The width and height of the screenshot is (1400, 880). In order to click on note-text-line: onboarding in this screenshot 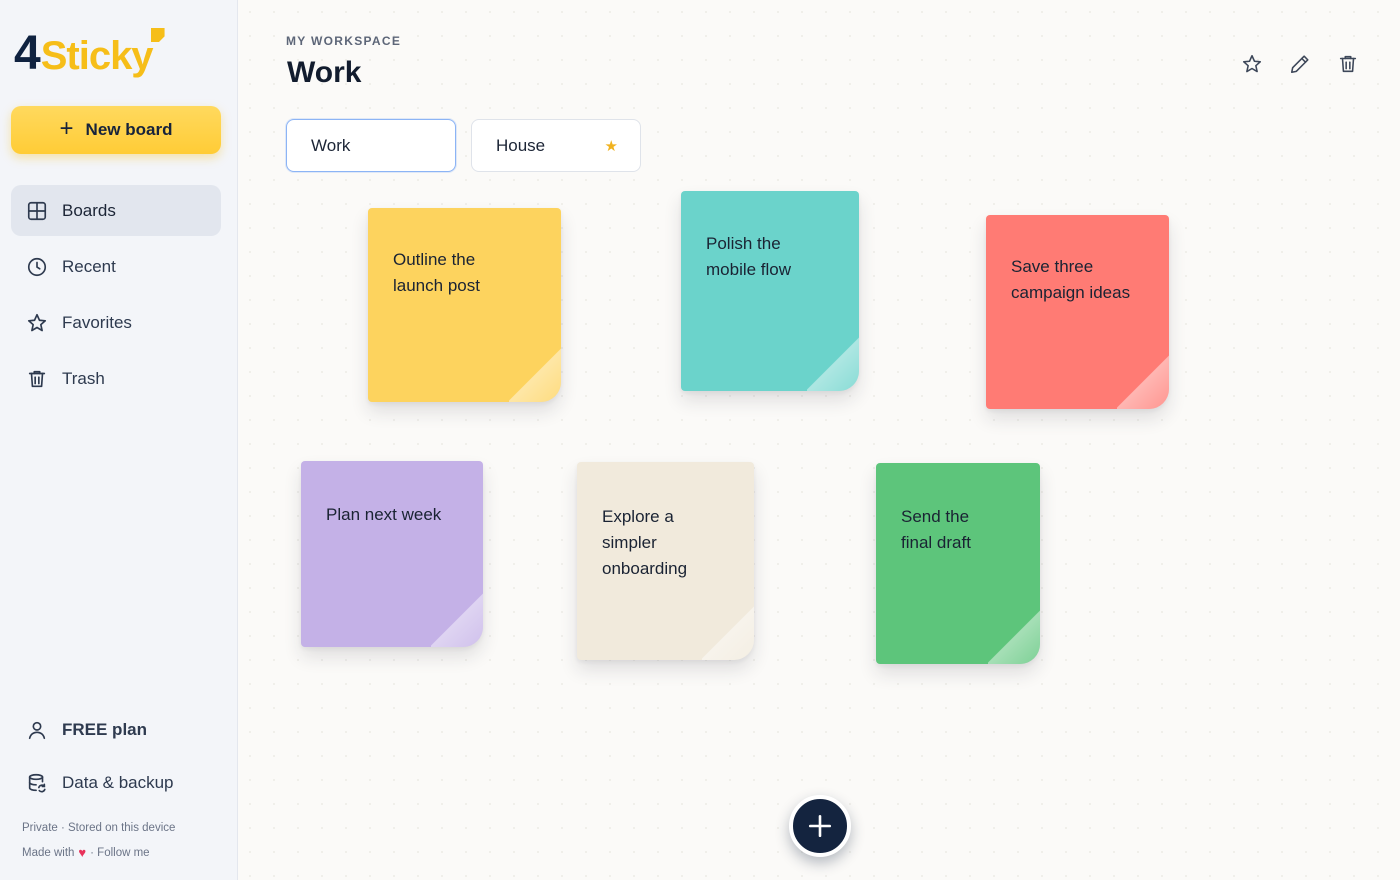, I will do `click(645, 568)`.